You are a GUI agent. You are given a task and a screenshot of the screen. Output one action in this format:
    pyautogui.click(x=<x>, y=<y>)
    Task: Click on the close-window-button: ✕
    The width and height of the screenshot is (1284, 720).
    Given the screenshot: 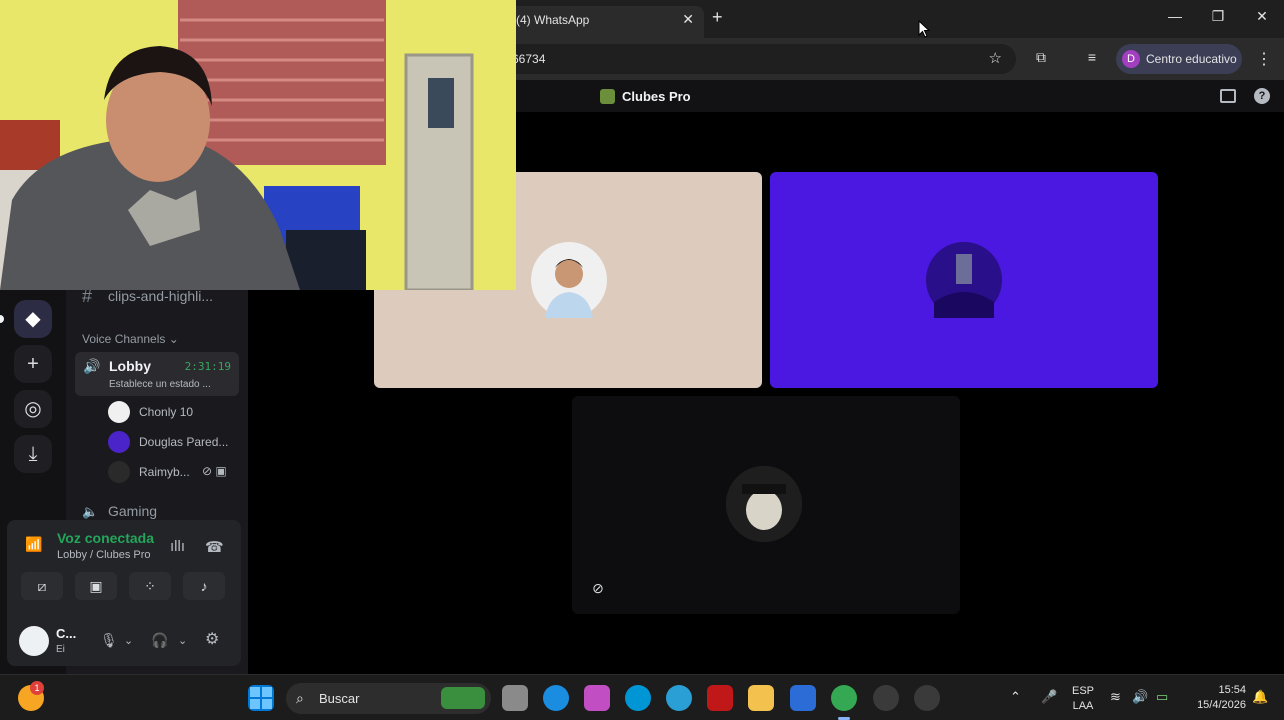 What is the action you would take?
    pyautogui.click(x=1262, y=16)
    